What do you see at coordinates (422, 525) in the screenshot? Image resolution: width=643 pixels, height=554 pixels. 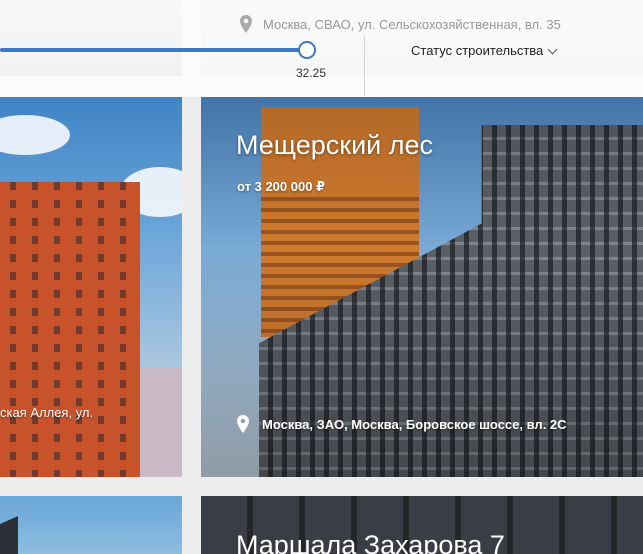 I see `project-card-marshala-zakharova: Маршала Захарова 7` at bounding box center [422, 525].